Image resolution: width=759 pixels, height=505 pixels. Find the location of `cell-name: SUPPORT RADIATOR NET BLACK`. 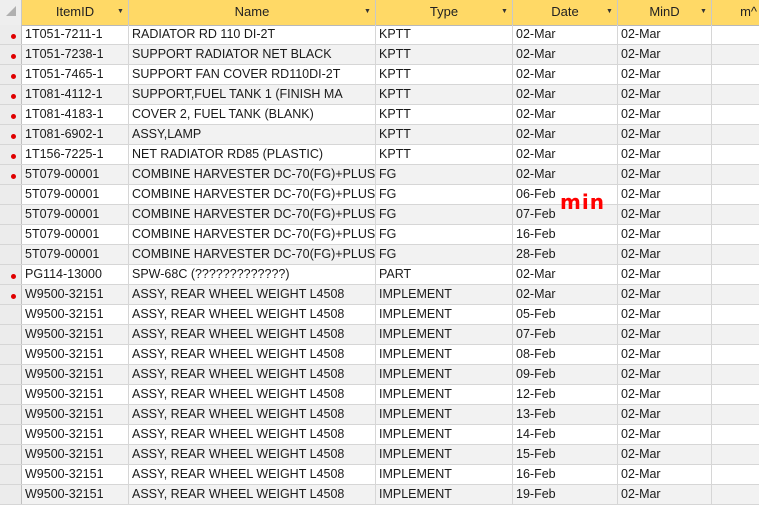

cell-name: SUPPORT RADIATOR NET BLACK is located at coordinates (252, 54).